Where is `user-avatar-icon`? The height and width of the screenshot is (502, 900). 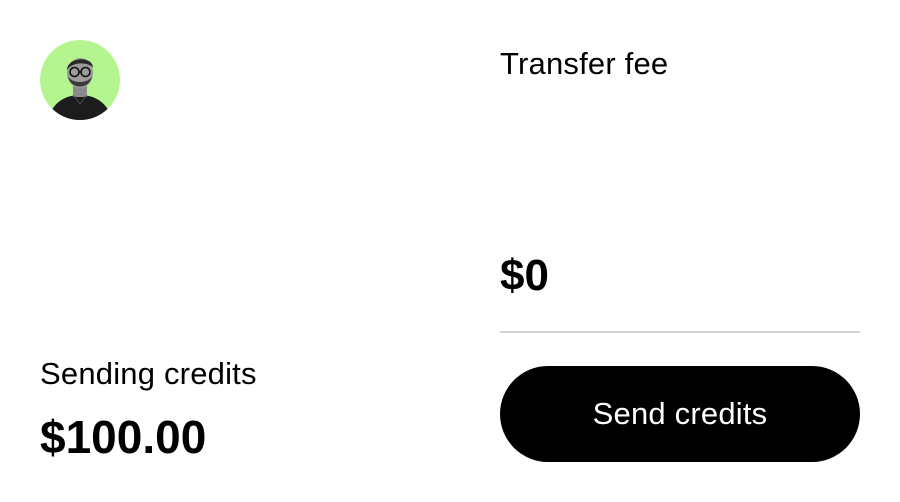 user-avatar-icon is located at coordinates (80, 89).